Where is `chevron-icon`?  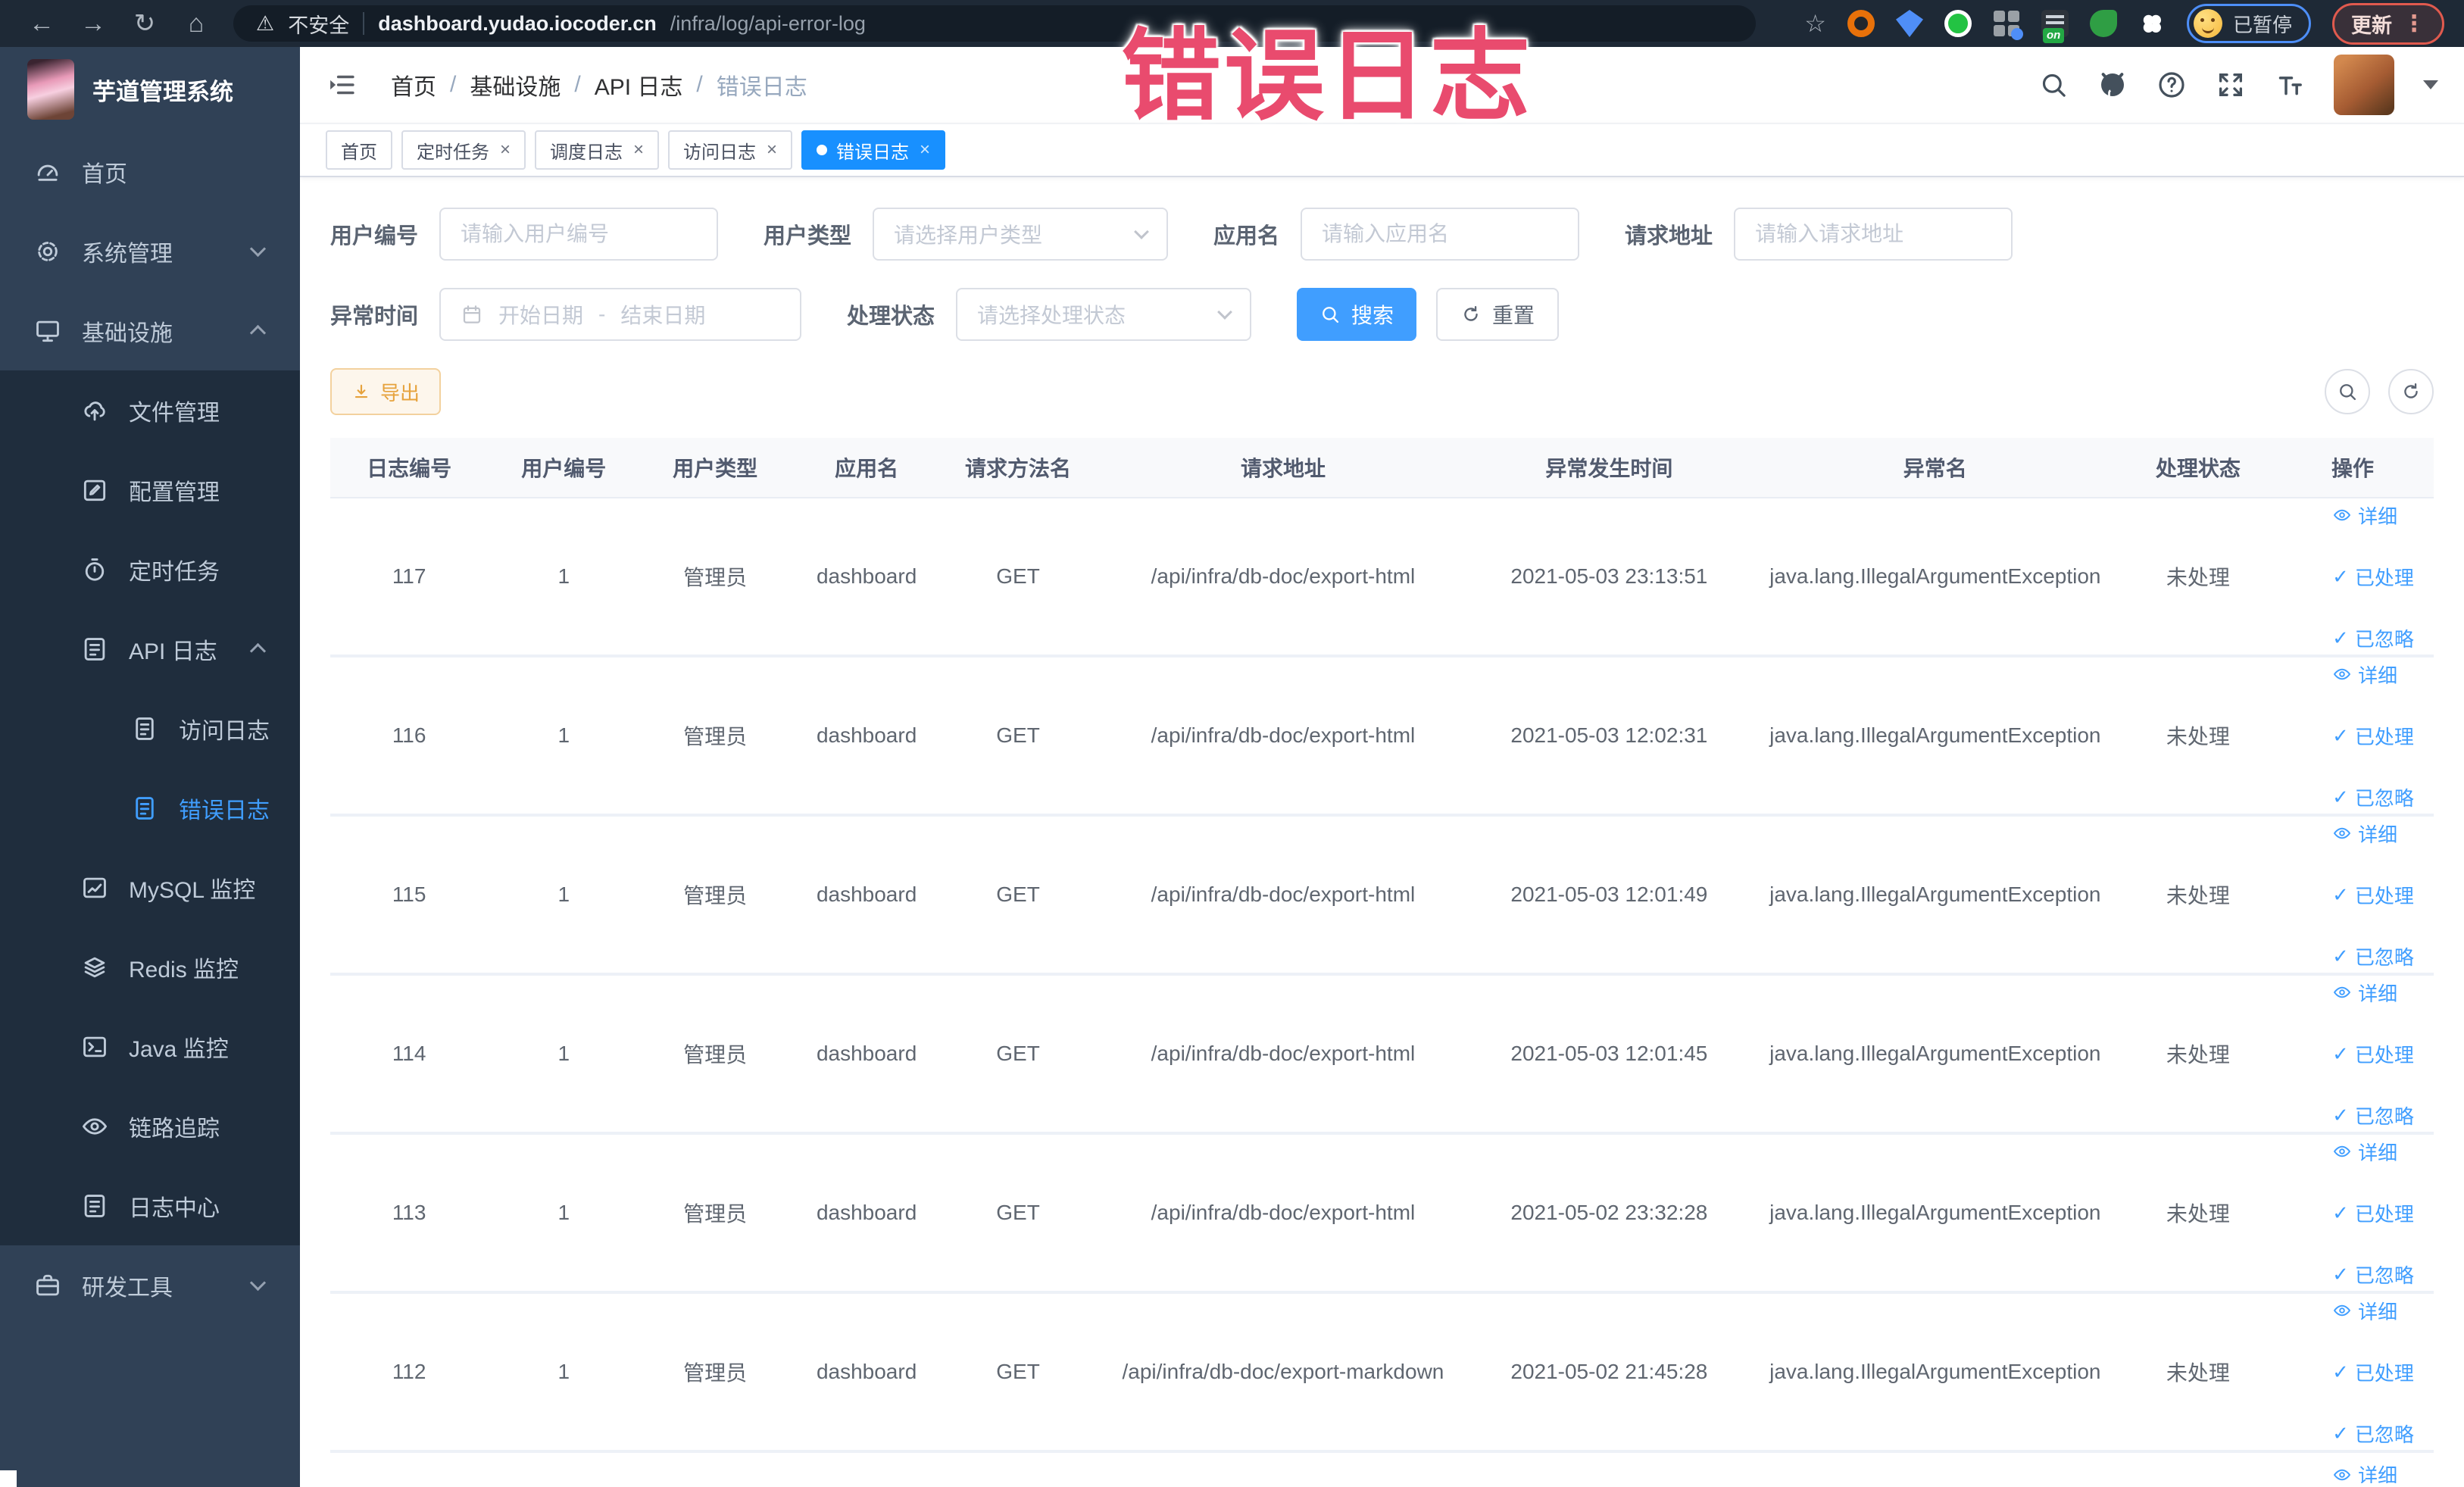 chevron-icon is located at coordinates (258, 333).